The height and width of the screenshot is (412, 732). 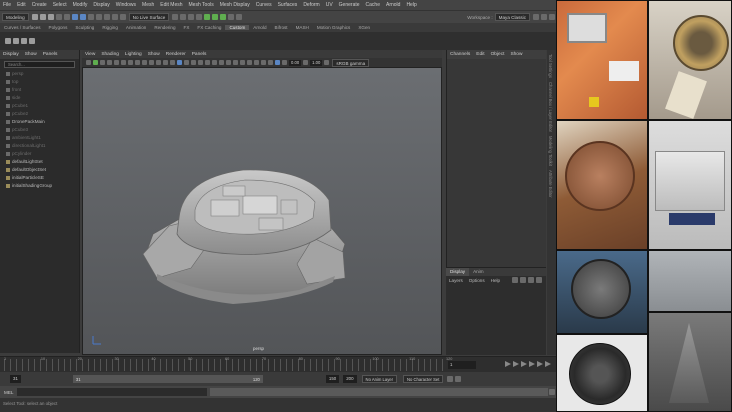 I want to click on exposure-icon, so click(x=284, y=62).